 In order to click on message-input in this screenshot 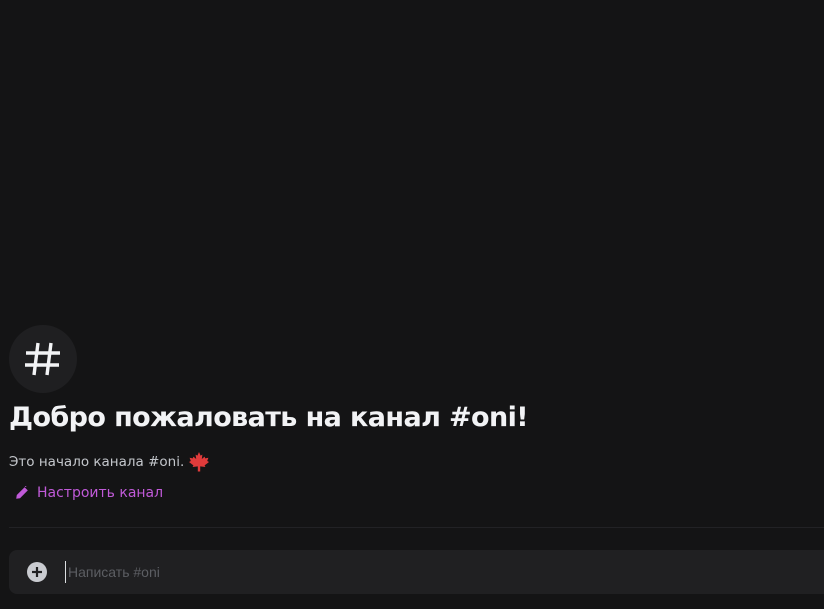, I will do `click(444, 572)`.